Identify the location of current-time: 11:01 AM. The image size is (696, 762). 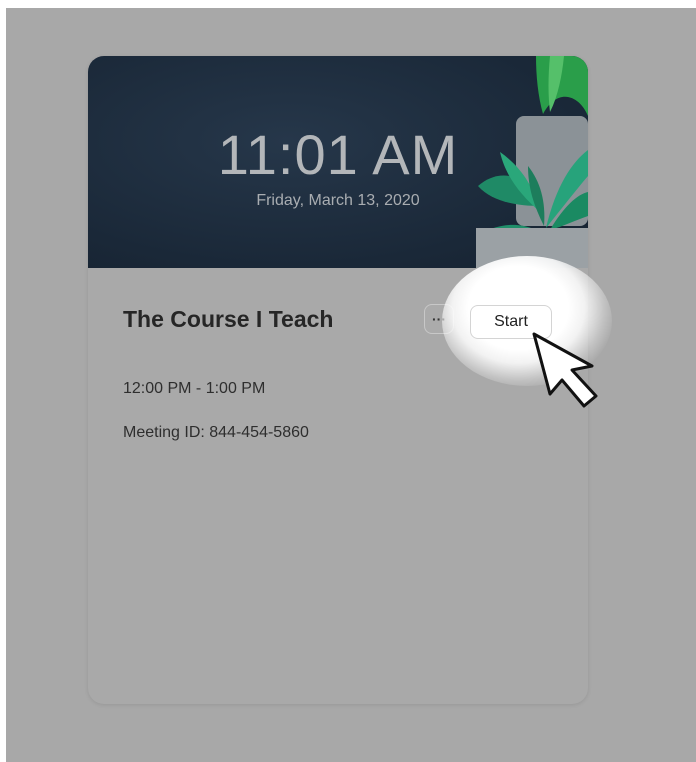
(338, 154).